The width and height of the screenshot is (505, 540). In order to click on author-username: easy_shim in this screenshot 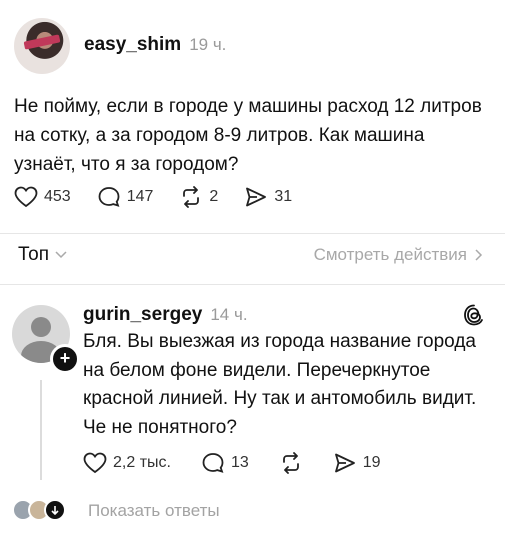, I will do `click(132, 45)`.